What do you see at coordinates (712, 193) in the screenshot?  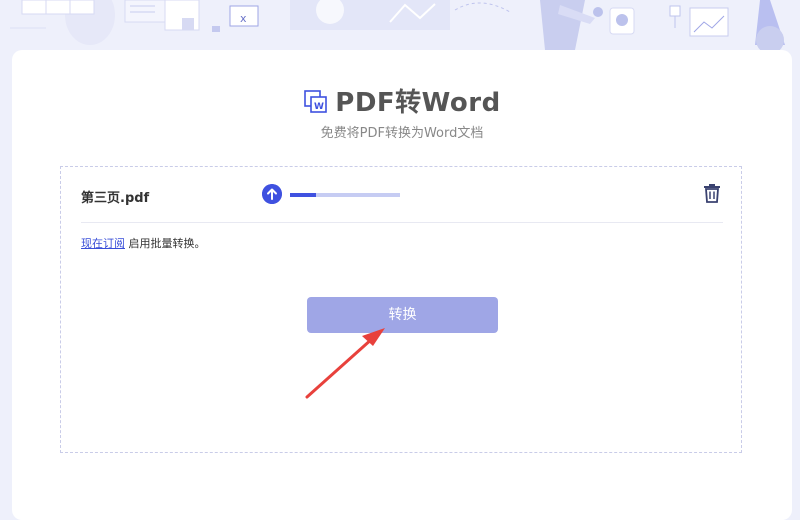 I see `trash-icon` at bounding box center [712, 193].